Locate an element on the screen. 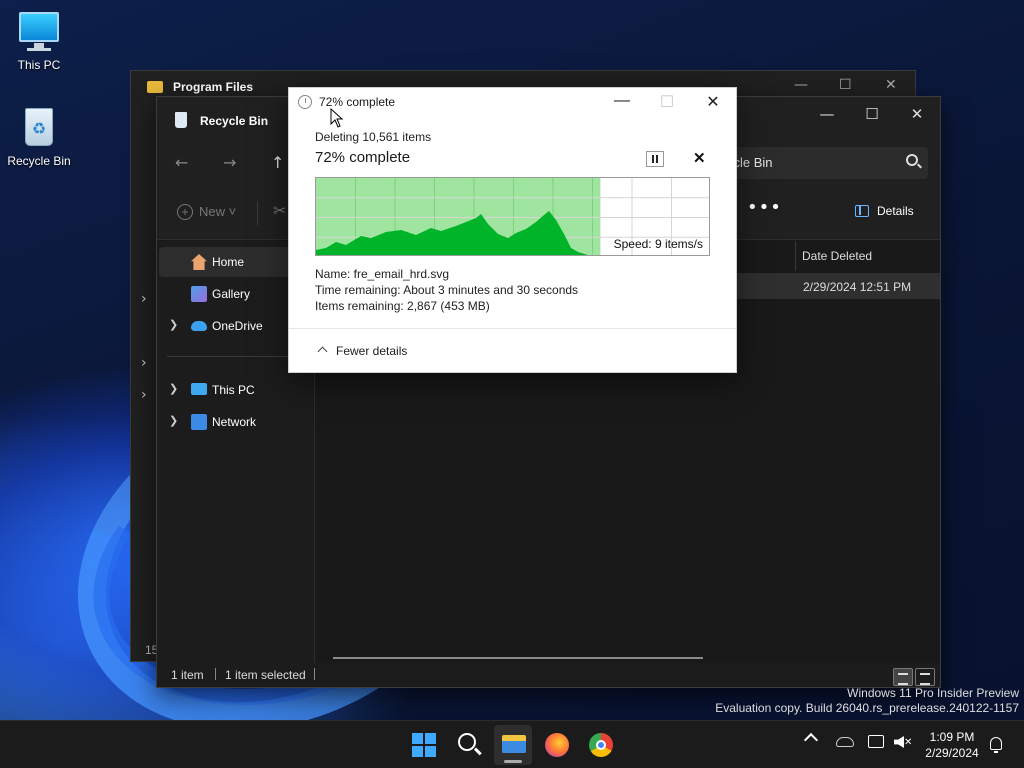  sidebar-item-label: Network is located at coordinates (234, 422).